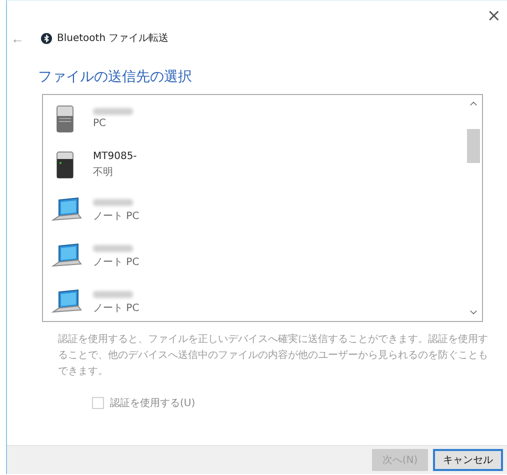 The image size is (507, 475). What do you see at coordinates (473, 146) in the screenshot?
I see `scroll-thumb` at bounding box center [473, 146].